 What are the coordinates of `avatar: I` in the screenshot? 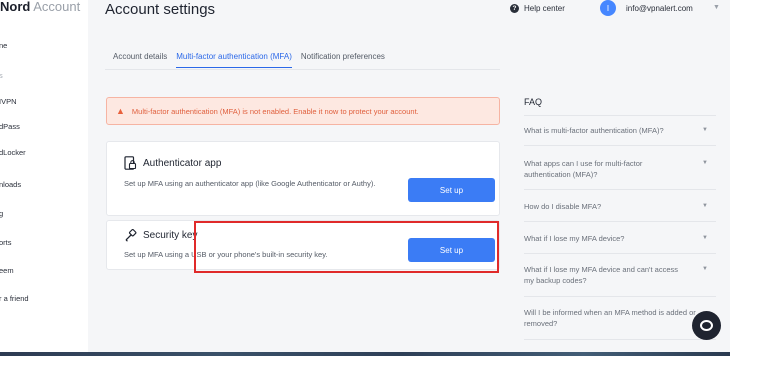 It's located at (608, 8).